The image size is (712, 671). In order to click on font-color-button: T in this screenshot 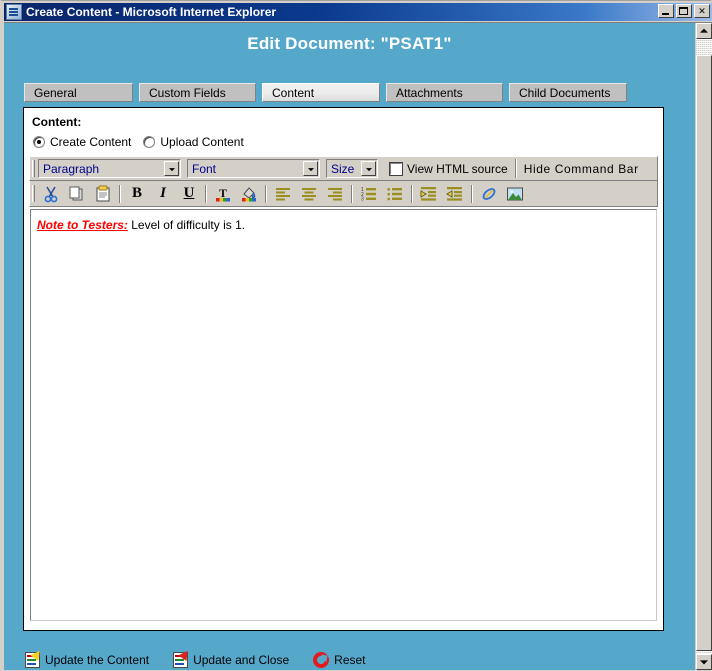, I will do `click(223, 194)`.